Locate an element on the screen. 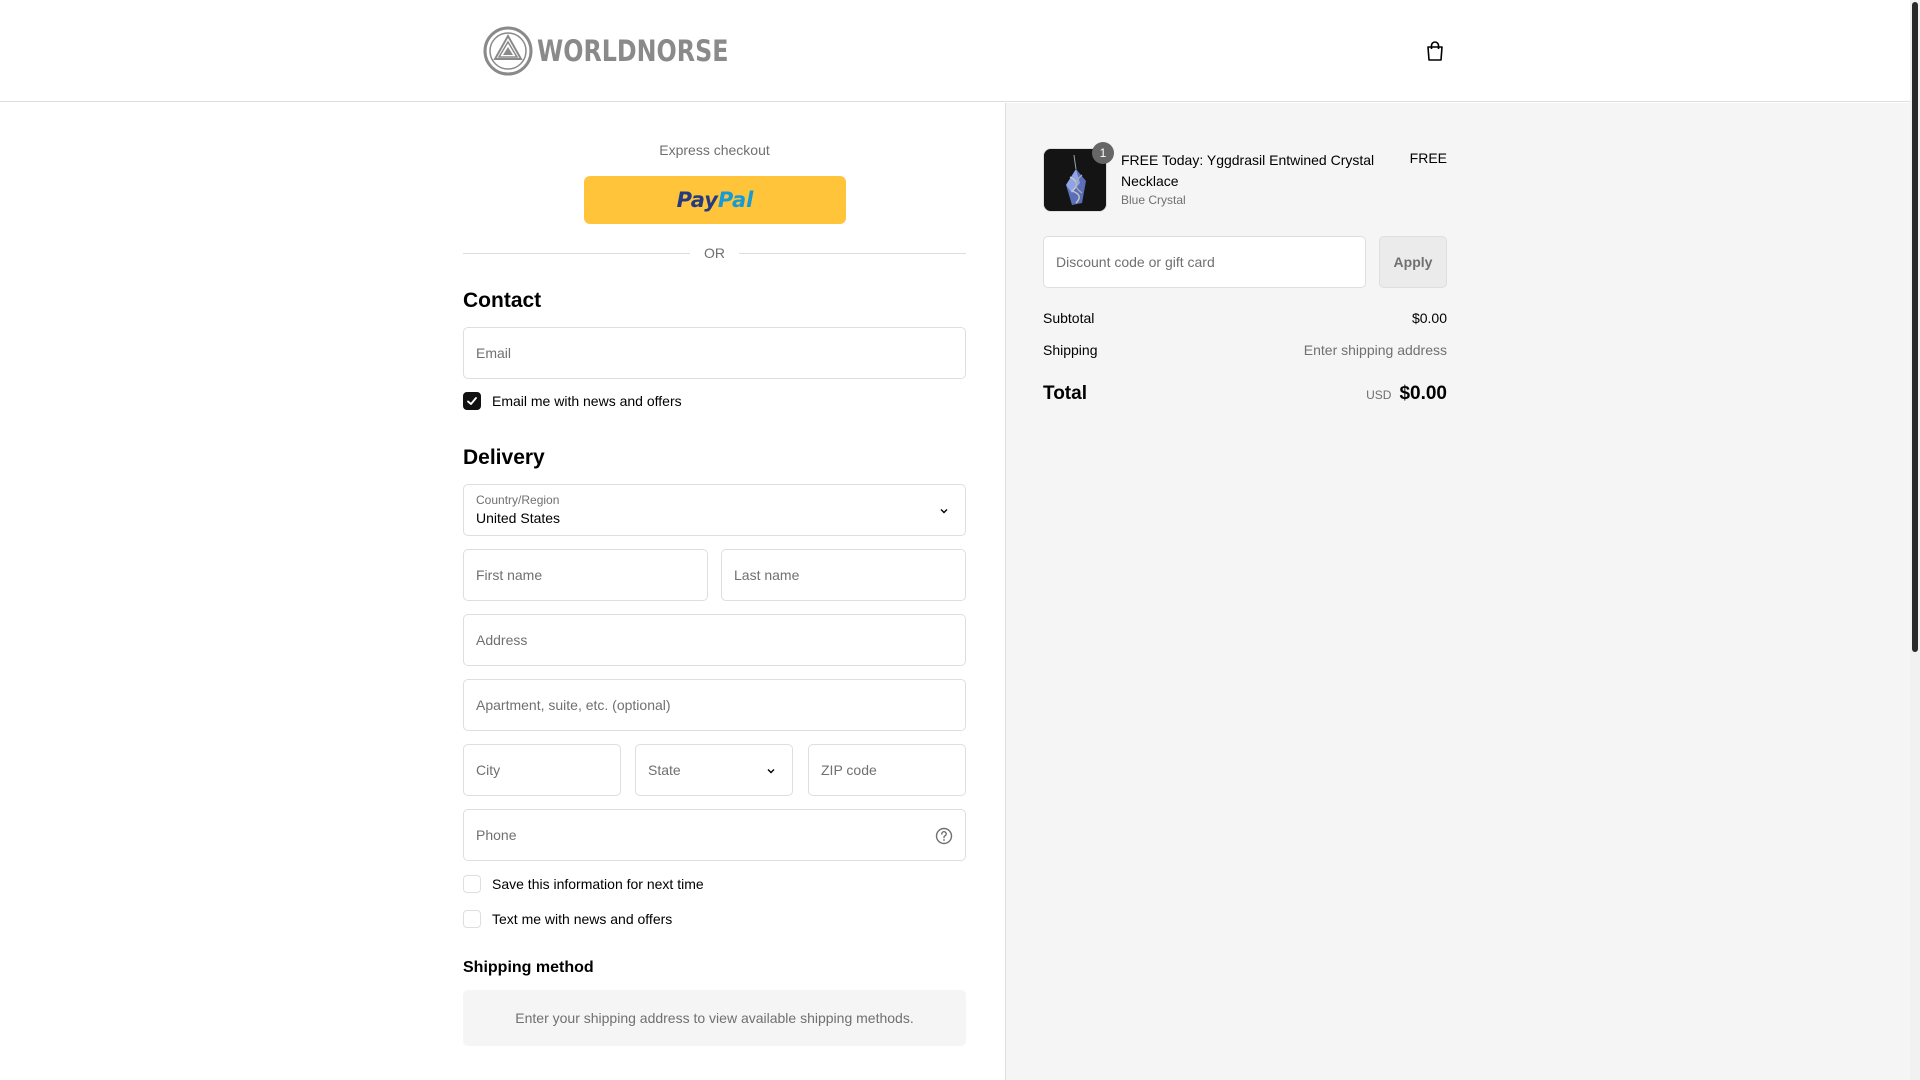 This screenshot has height=1080, width=1920. subtotal-label: Subtotal is located at coordinates (1069, 318).